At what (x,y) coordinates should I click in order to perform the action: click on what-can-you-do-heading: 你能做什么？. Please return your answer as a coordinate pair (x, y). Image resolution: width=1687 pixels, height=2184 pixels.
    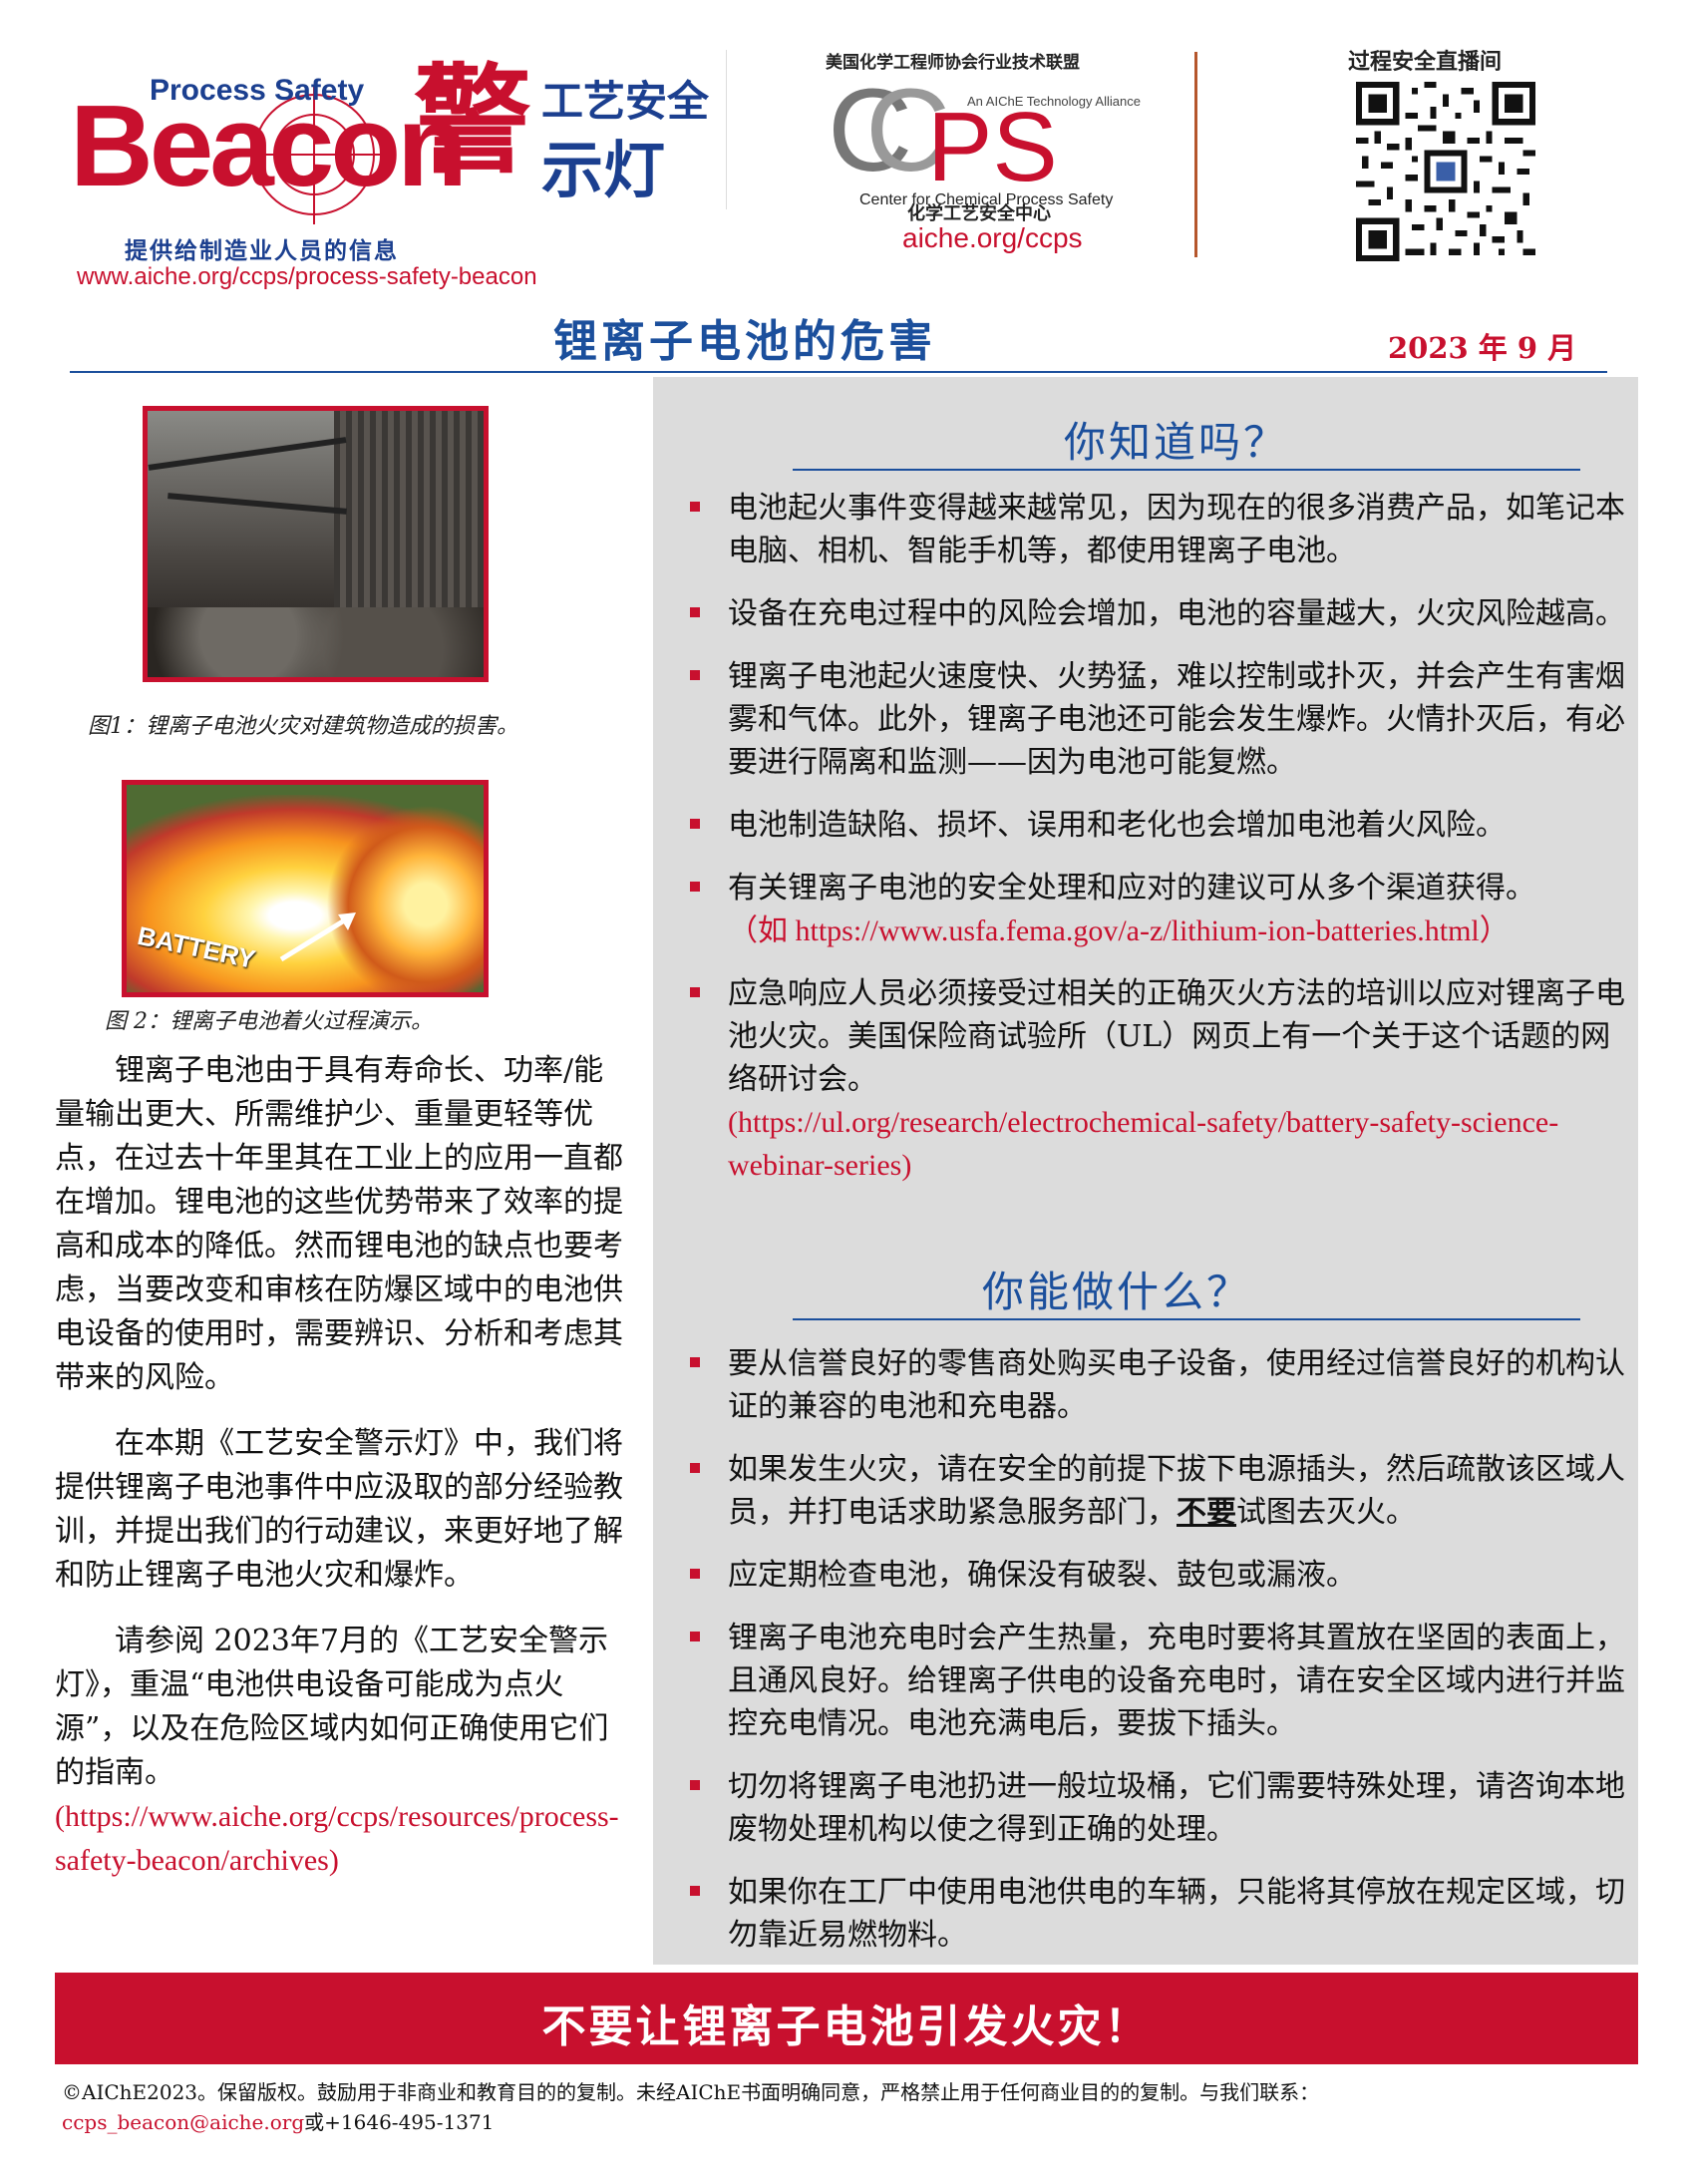
    Looking at the image, I should click on (1117, 1292).